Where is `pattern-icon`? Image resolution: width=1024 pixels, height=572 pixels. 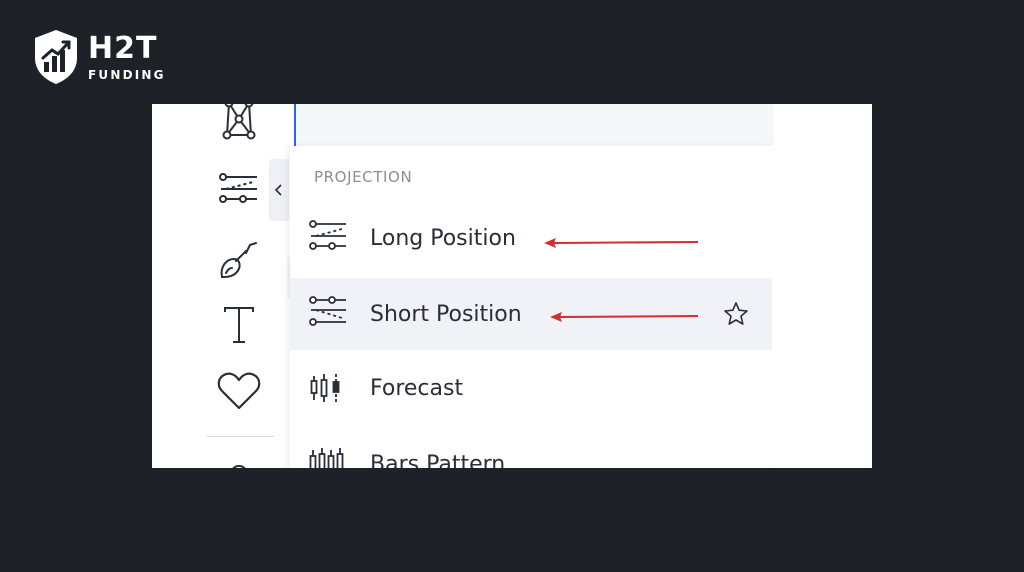 pattern-icon is located at coordinates (239, 122).